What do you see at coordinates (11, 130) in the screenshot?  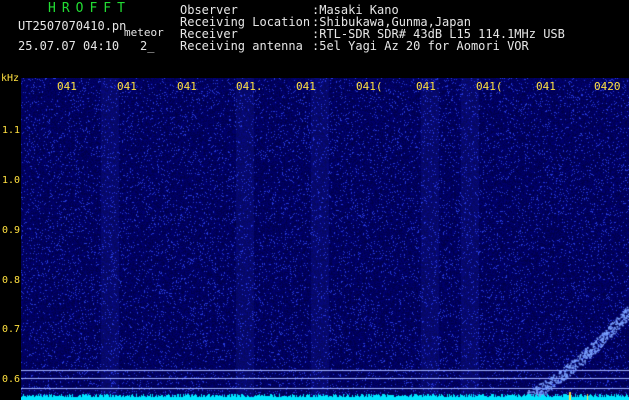 I see `y-tick: 1.1` at bounding box center [11, 130].